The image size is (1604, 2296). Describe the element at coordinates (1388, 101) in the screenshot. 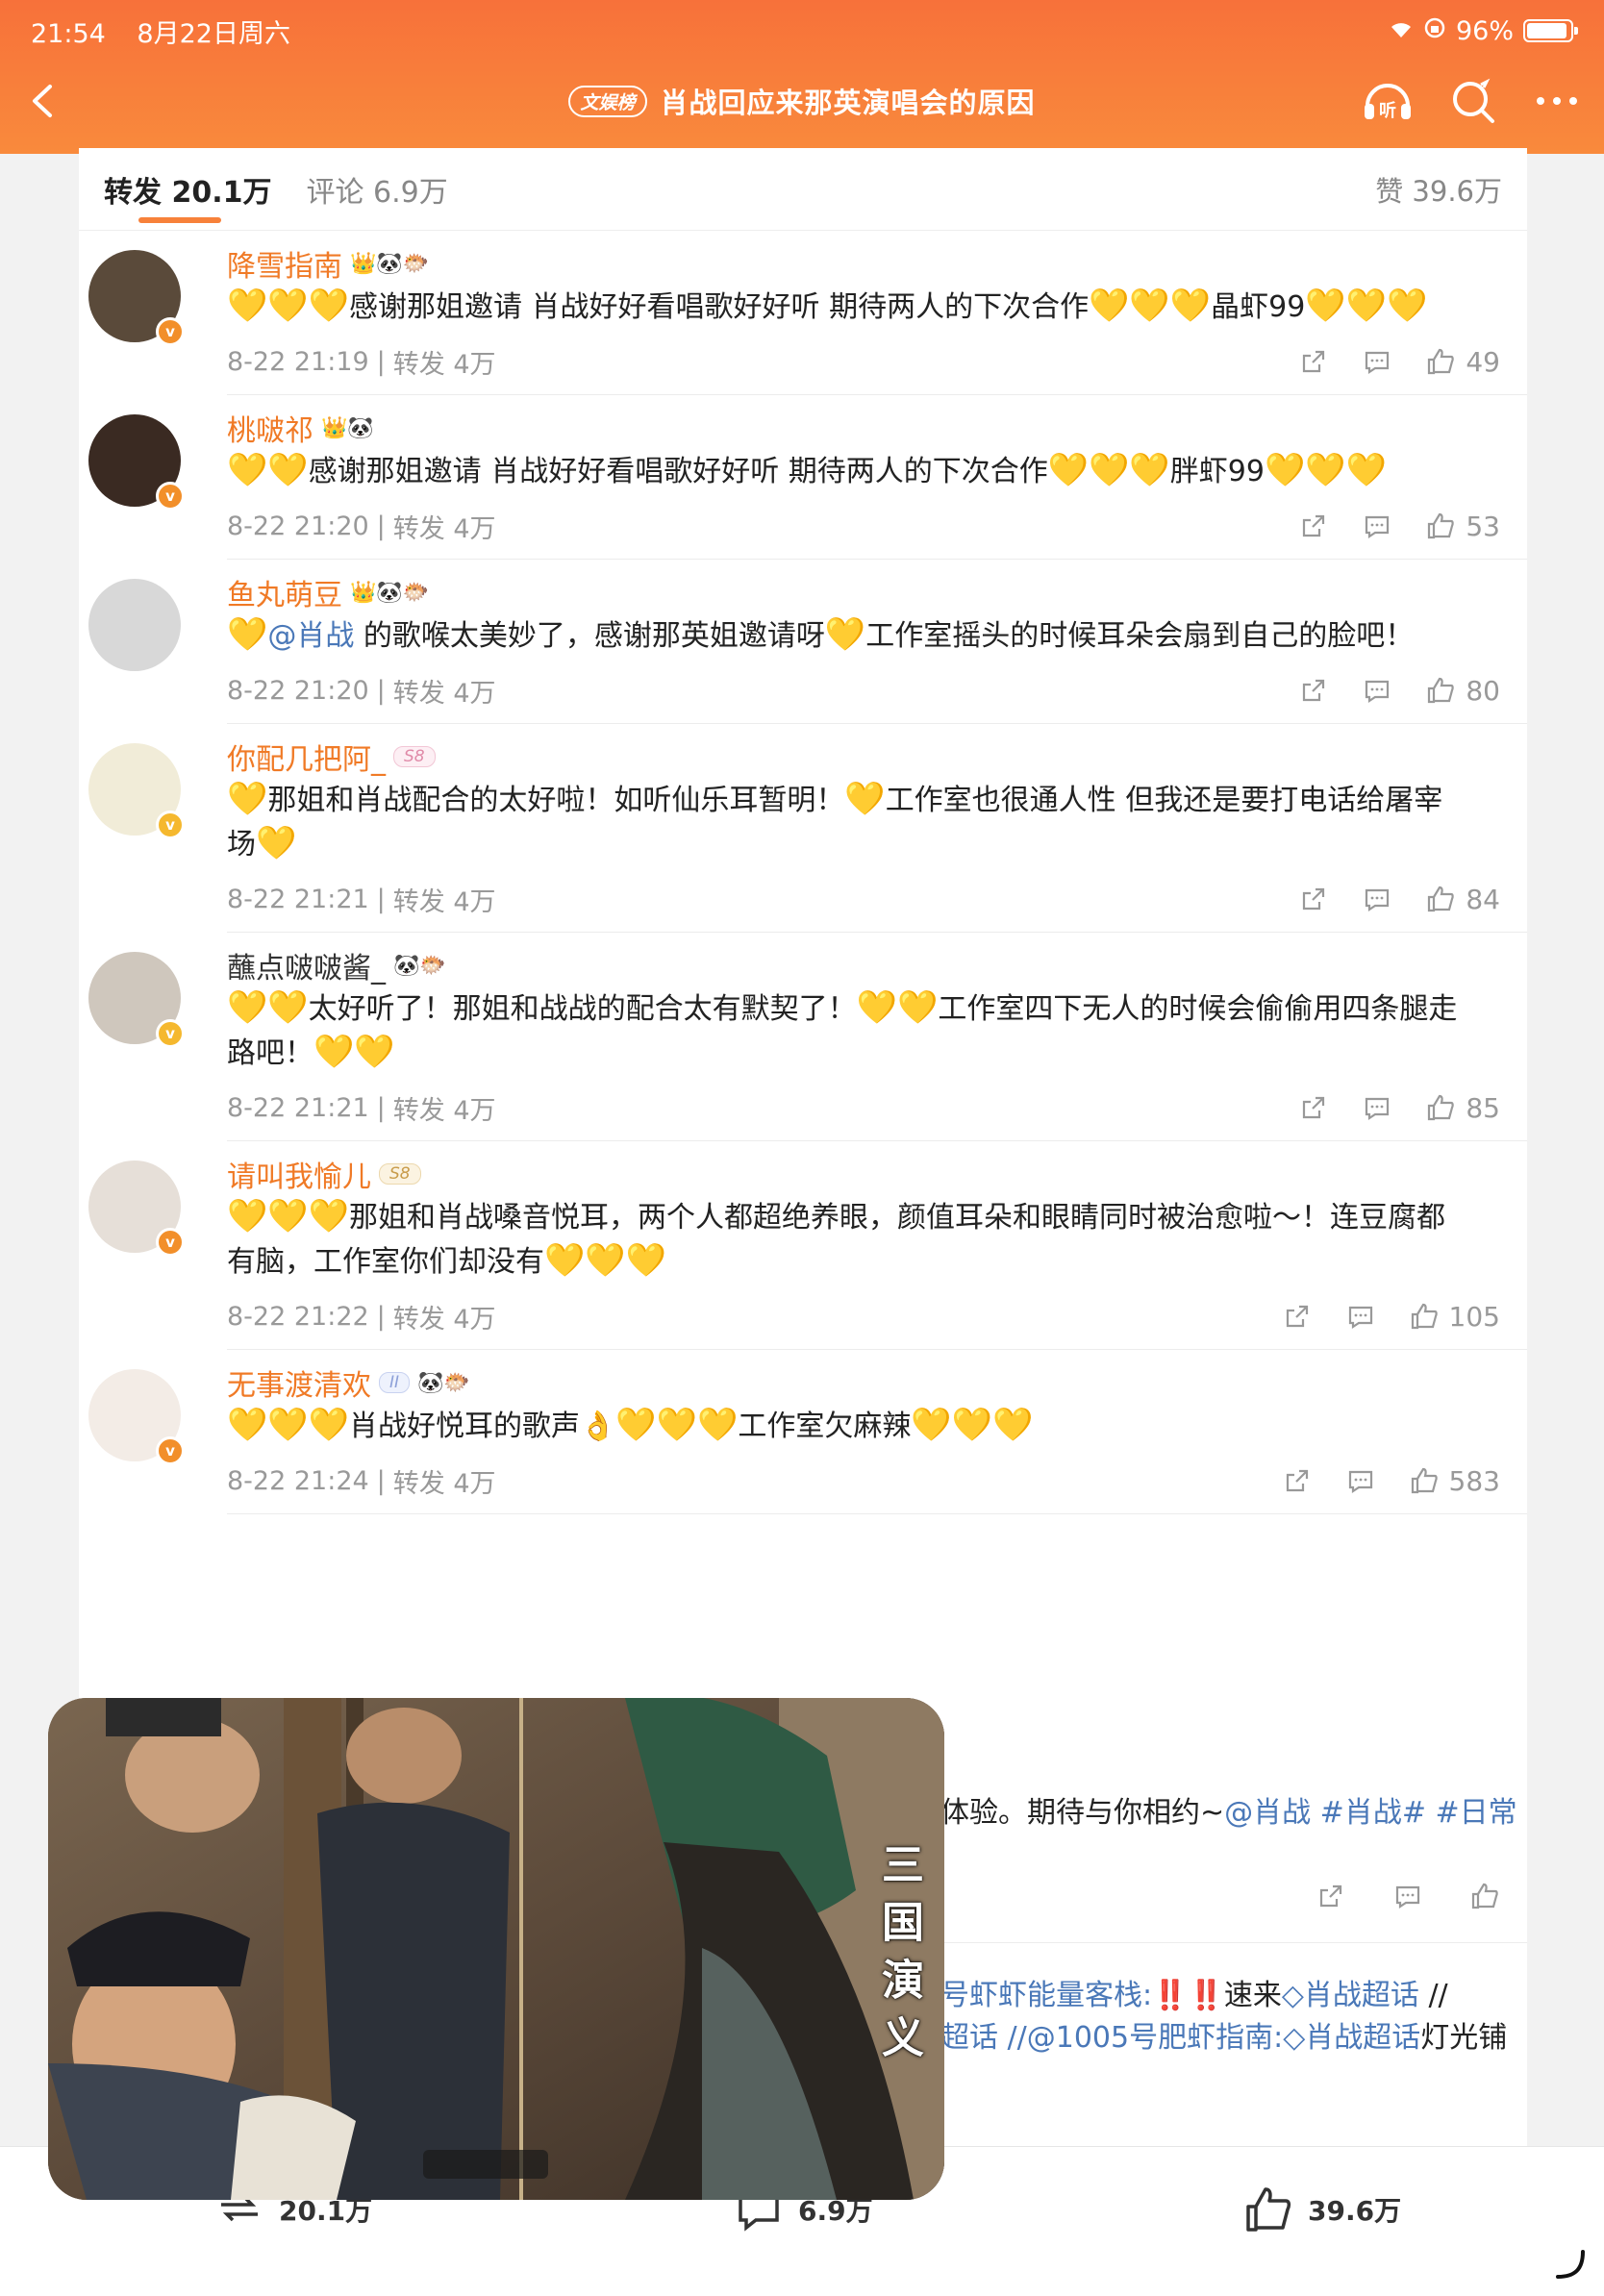

I see `listen-button: 听` at that location.